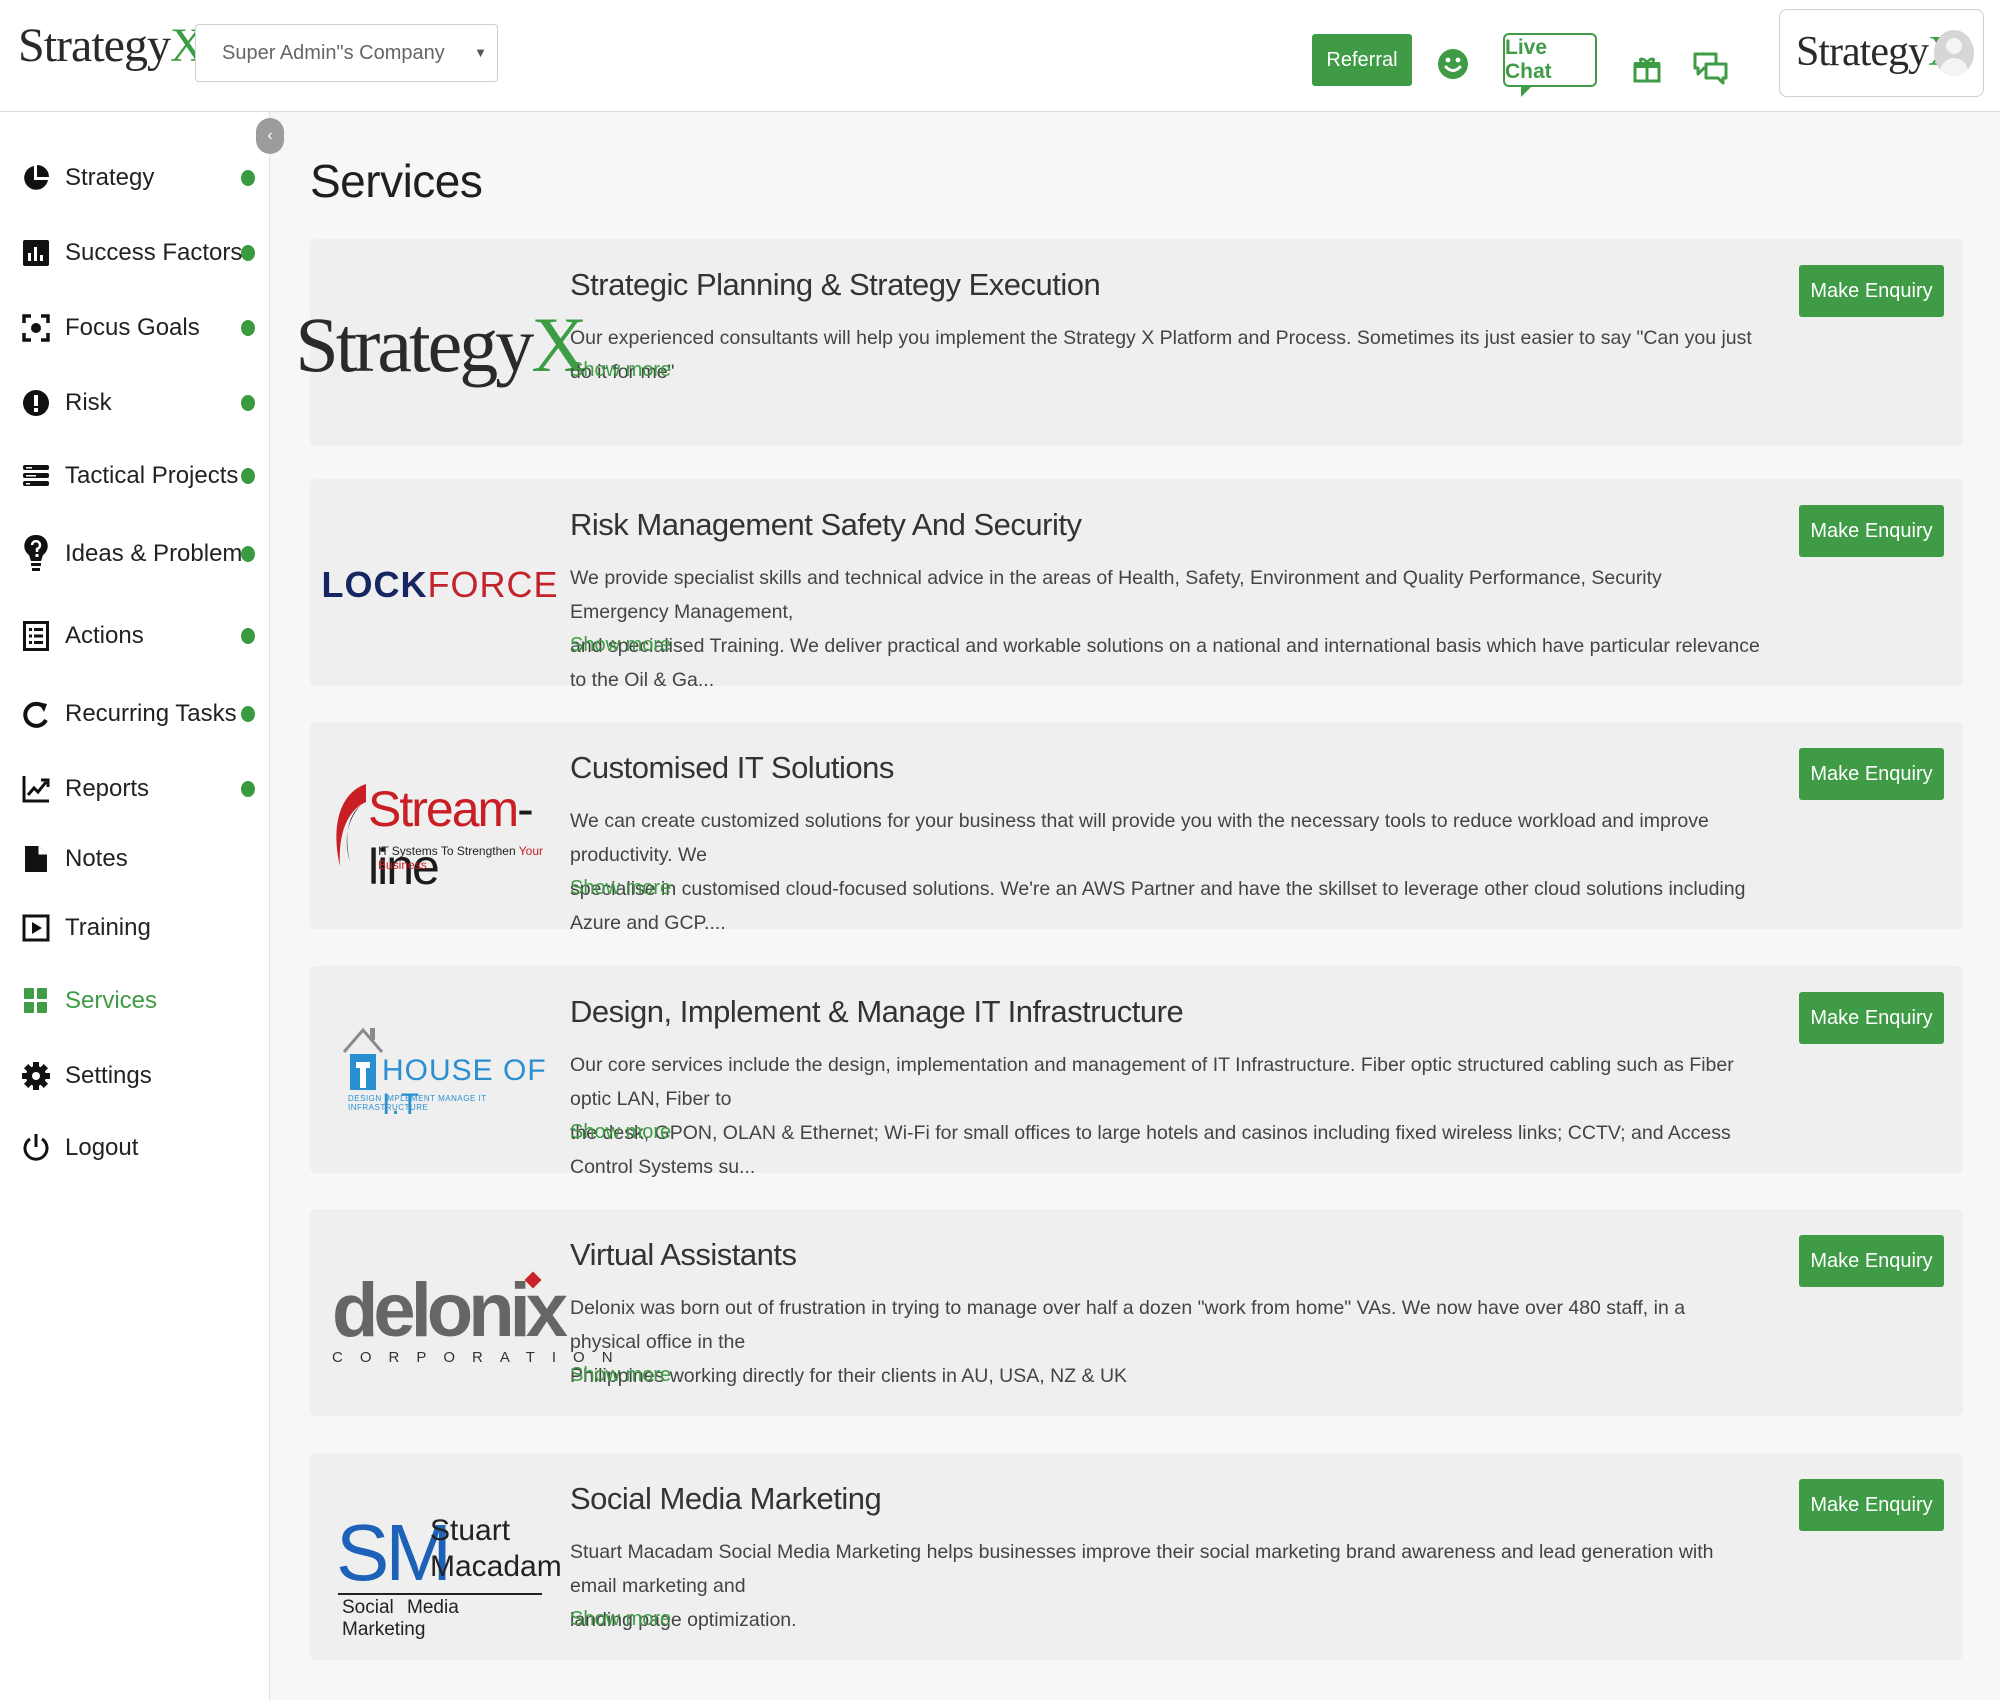  I want to click on pie-chart-icon, so click(36, 178).